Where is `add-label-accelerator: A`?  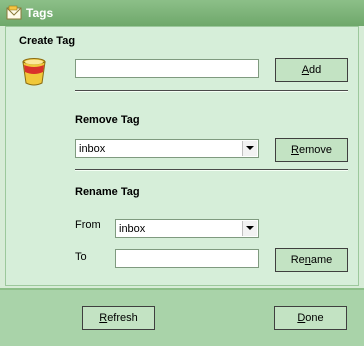 add-label-accelerator: A is located at coordinates (305, 70).